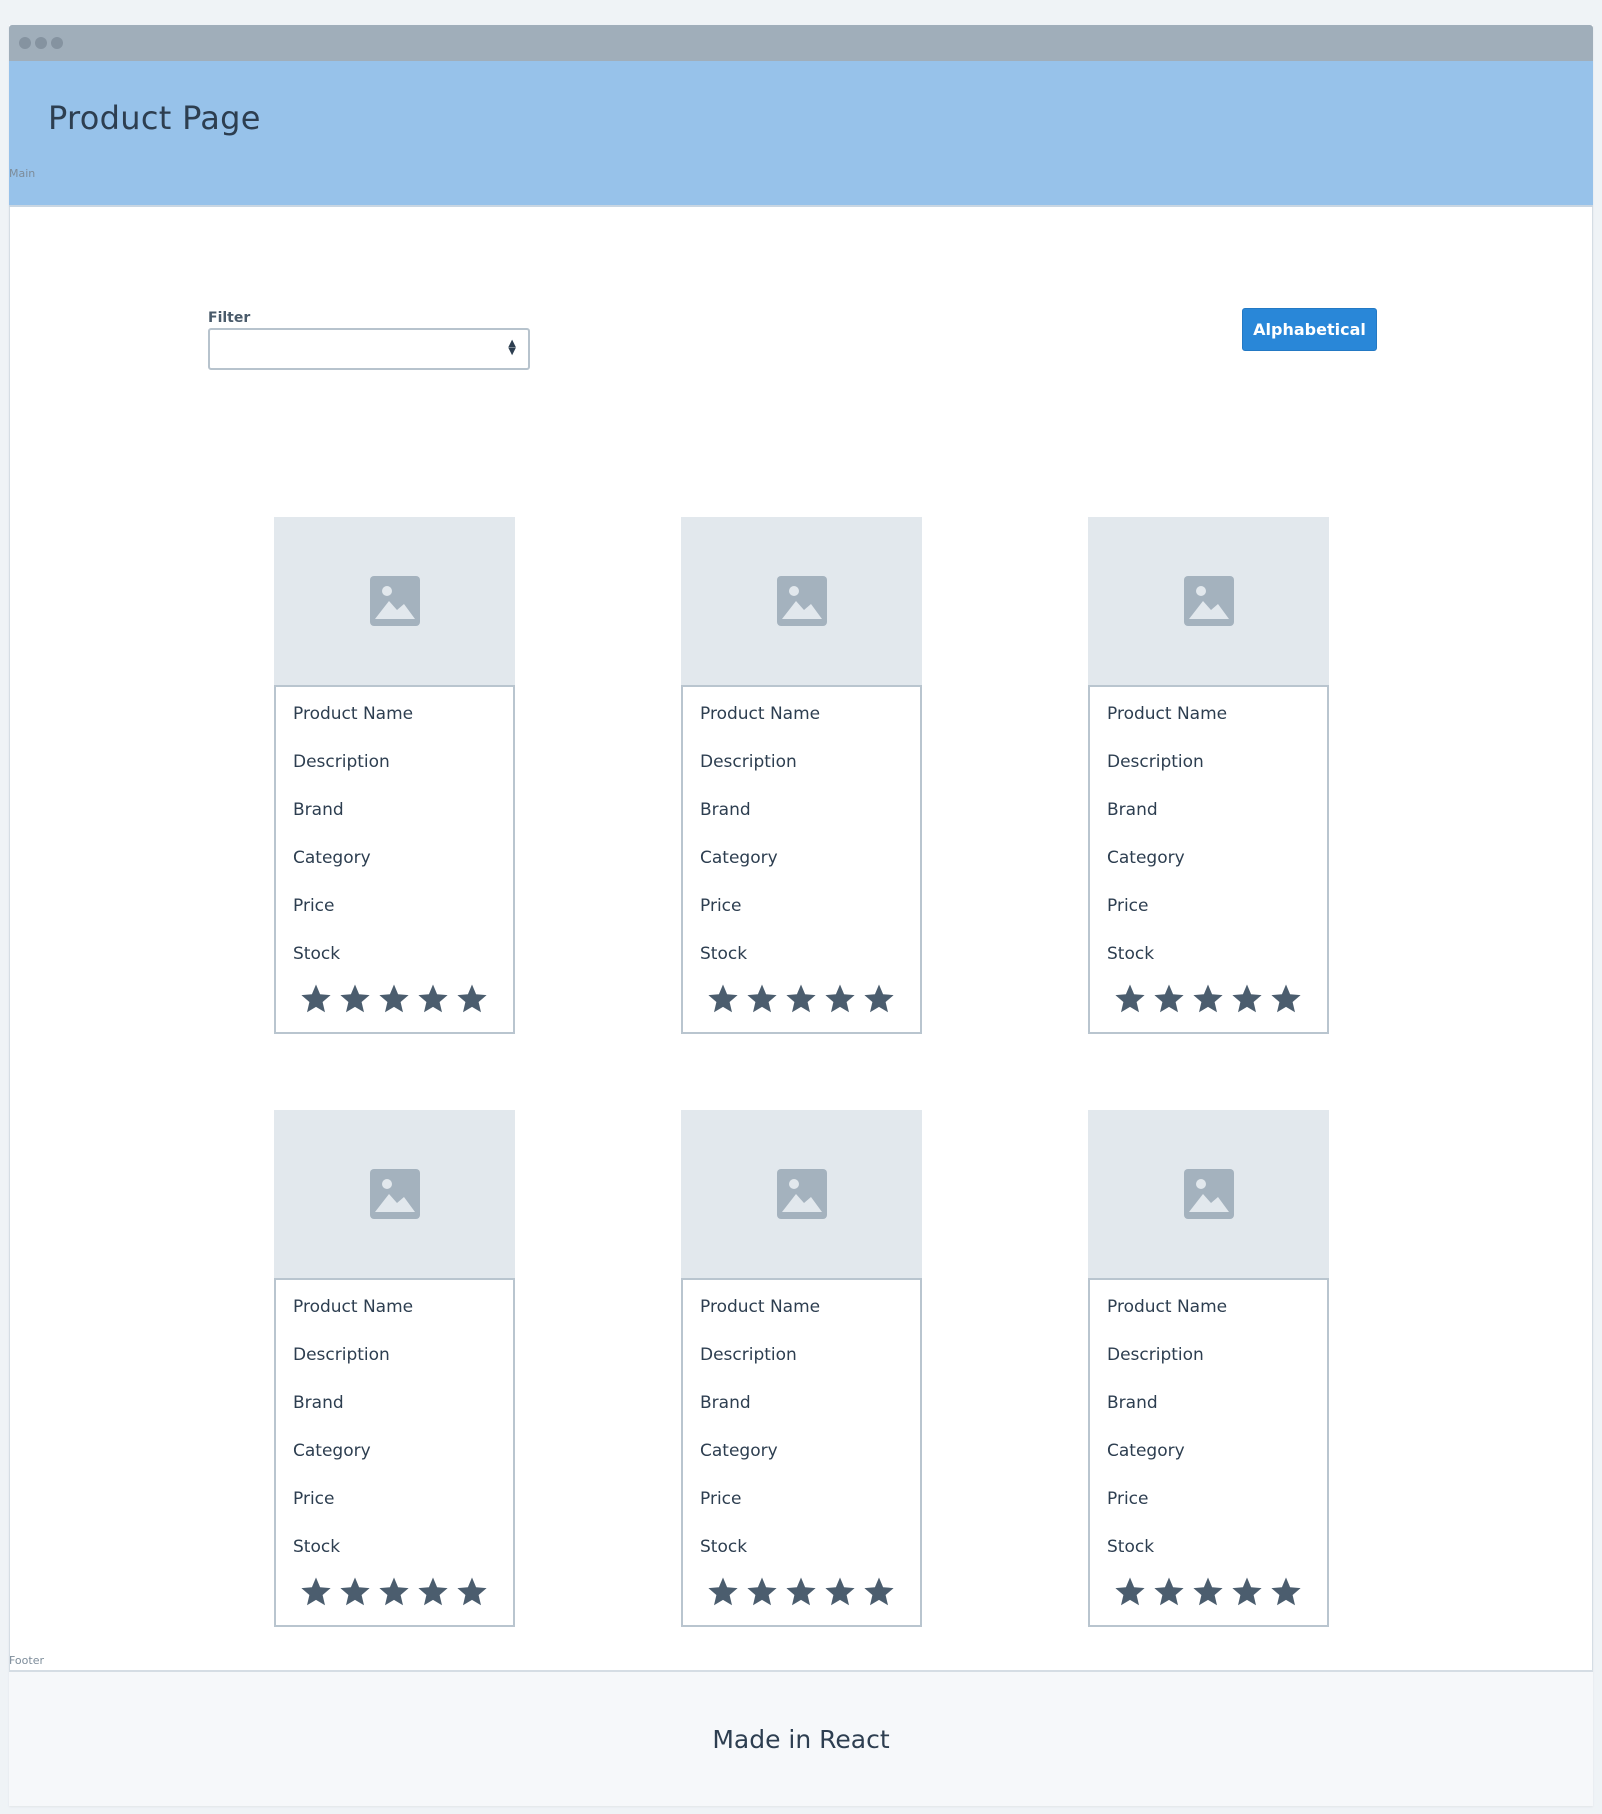  I want to click on footer-region-label: Footer, so click(26, 1660).